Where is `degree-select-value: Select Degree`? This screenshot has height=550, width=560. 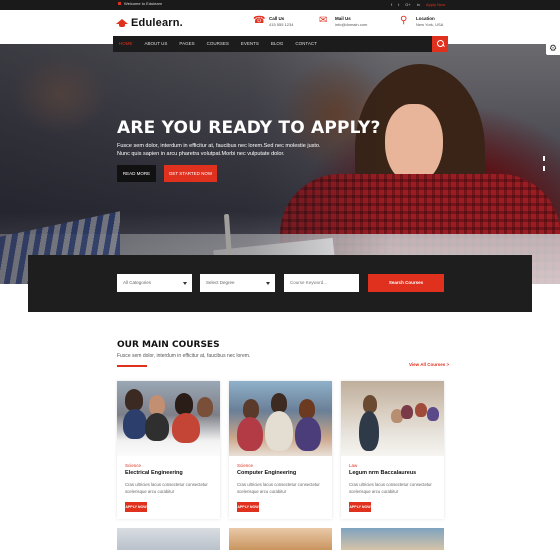
degree-select-value: Select Degree is located at coordinates (220, 282).